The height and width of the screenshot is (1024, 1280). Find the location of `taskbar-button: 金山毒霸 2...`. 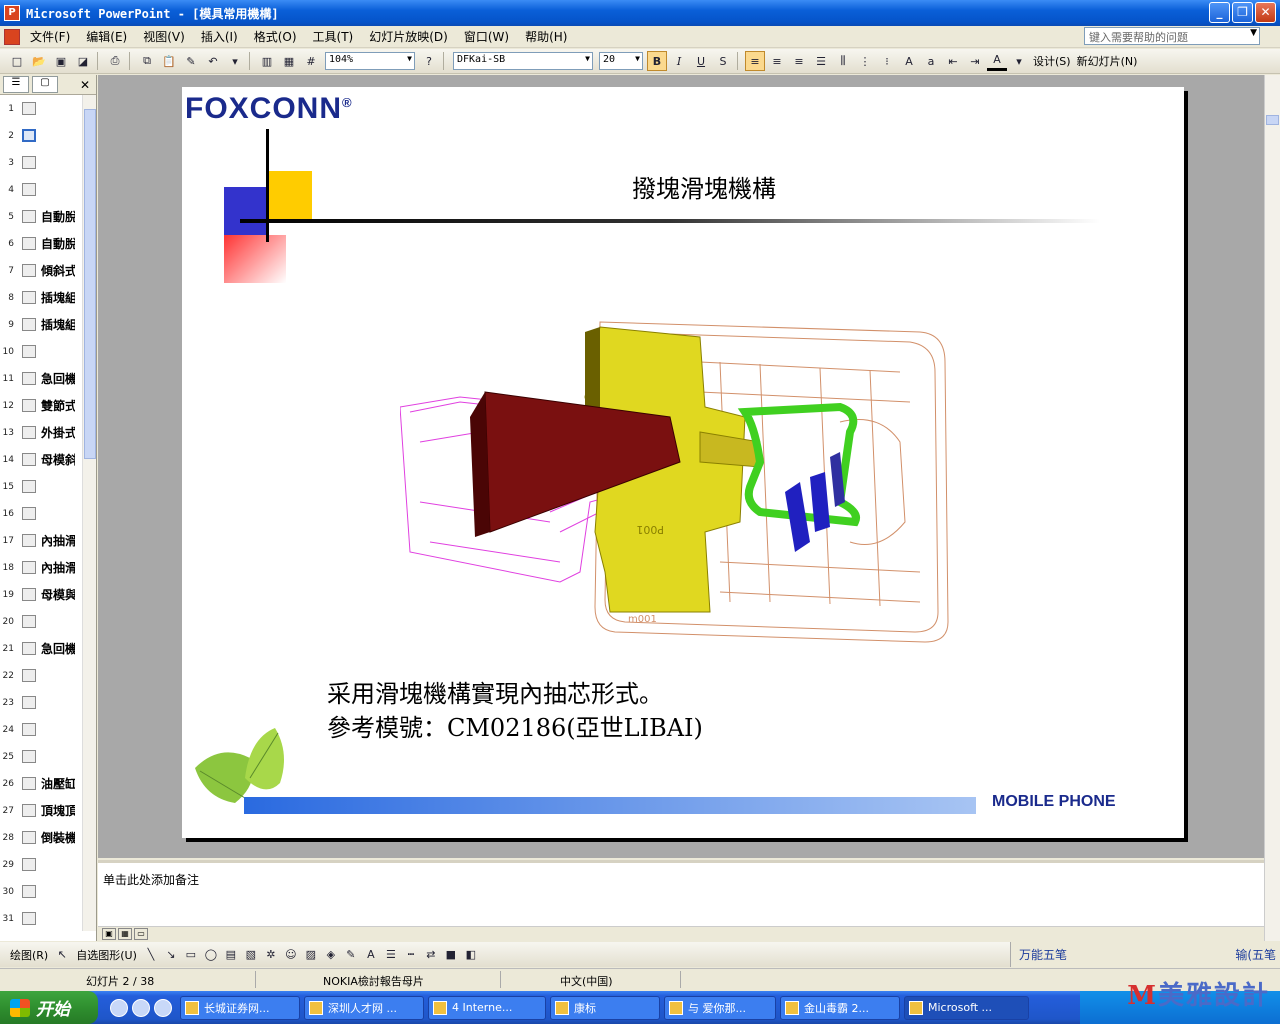

taskbar-button: 金山毒霸 2... is located at coordinates (840, 1007).